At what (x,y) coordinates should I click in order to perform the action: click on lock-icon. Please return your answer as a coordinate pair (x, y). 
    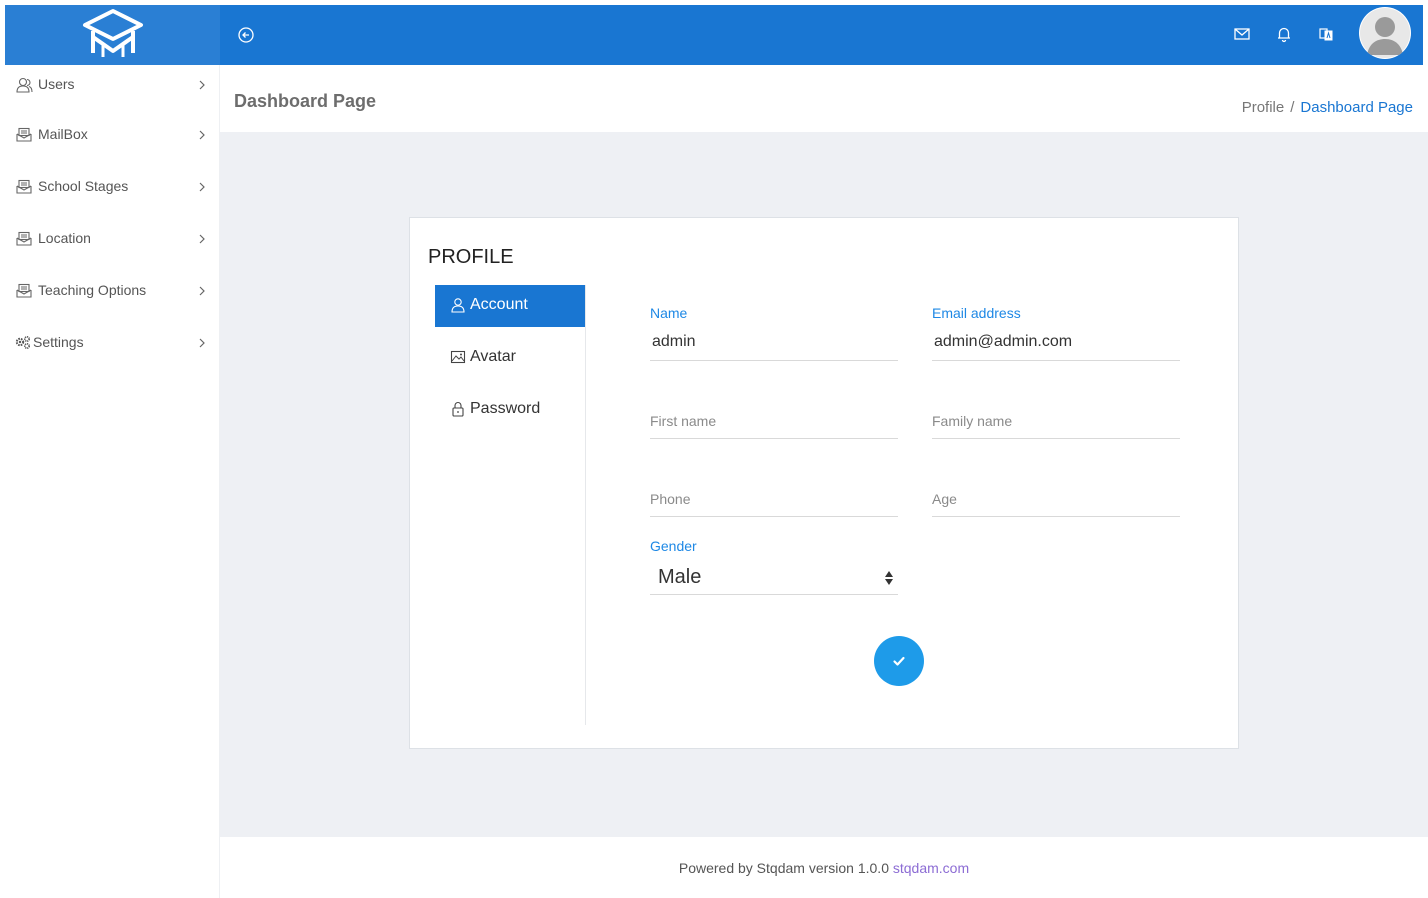
    Looking at the image, I should click on (458, 409).